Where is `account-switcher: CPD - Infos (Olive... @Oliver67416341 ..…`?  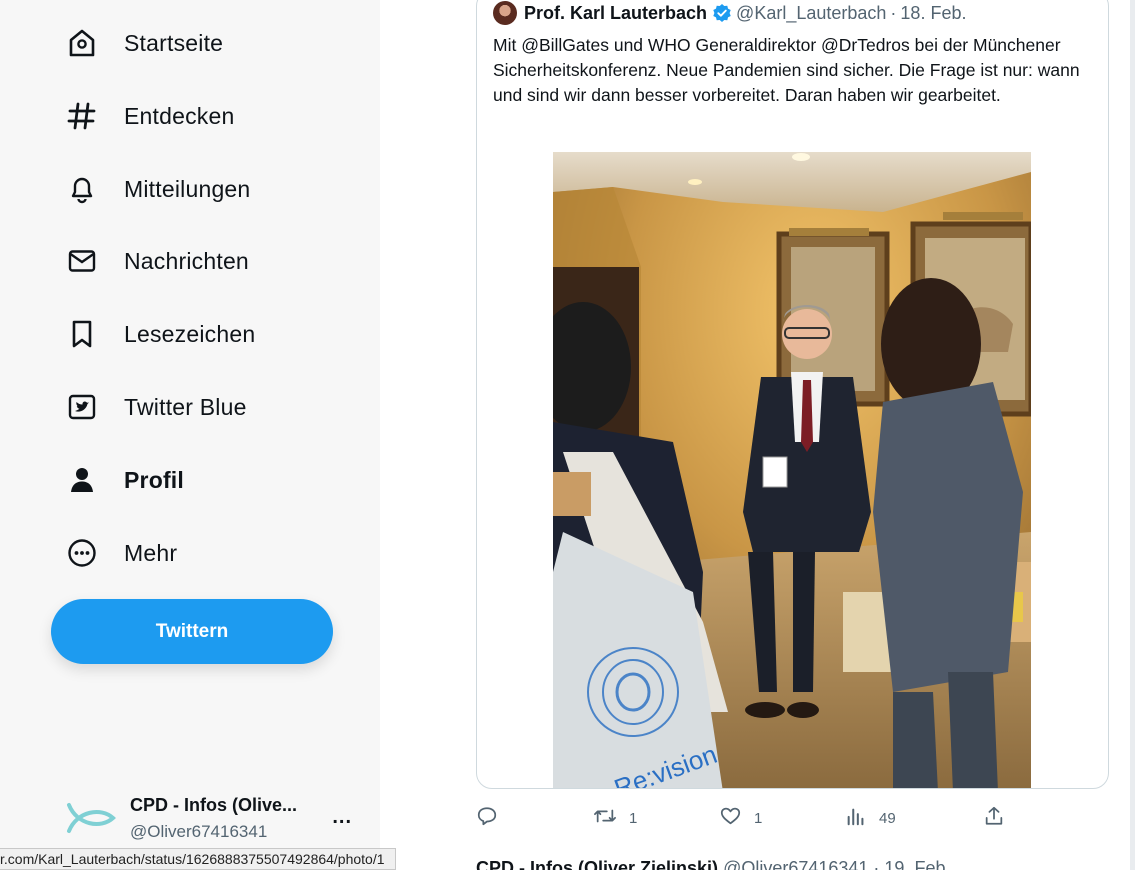
account-switcher: CPD - Infos (Olive... @Oliver67416341 ..… is located at coordinates (212, 818).